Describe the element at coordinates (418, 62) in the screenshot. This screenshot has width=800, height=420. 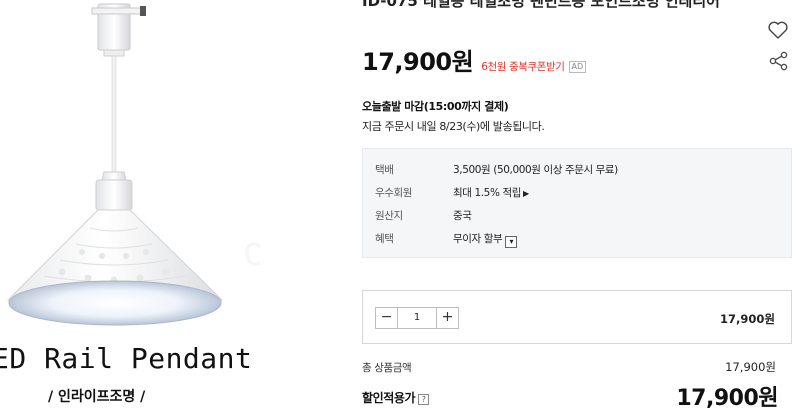
I see `sale-price: 17,900원` at that location.